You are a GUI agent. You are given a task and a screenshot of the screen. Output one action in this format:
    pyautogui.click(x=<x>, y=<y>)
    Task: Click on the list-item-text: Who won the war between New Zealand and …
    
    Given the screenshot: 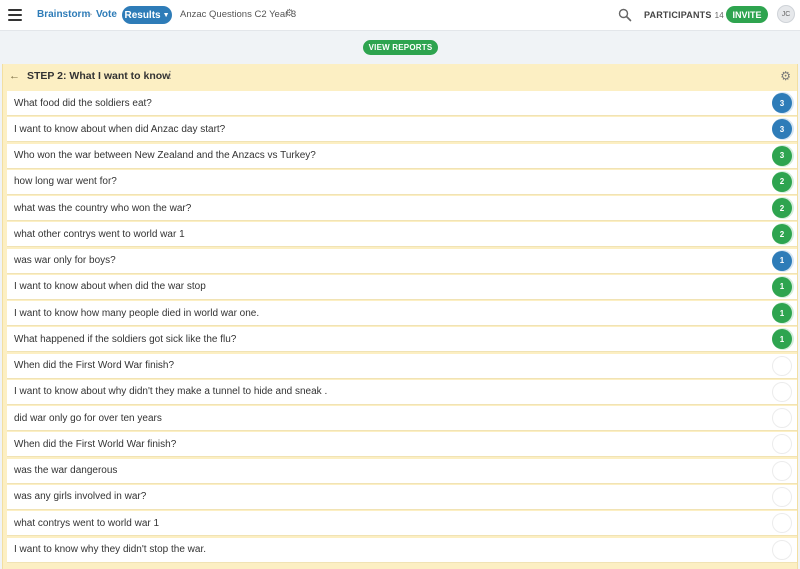 What is the action you would take?
    pyautogui.click(x=165, y=156)
    